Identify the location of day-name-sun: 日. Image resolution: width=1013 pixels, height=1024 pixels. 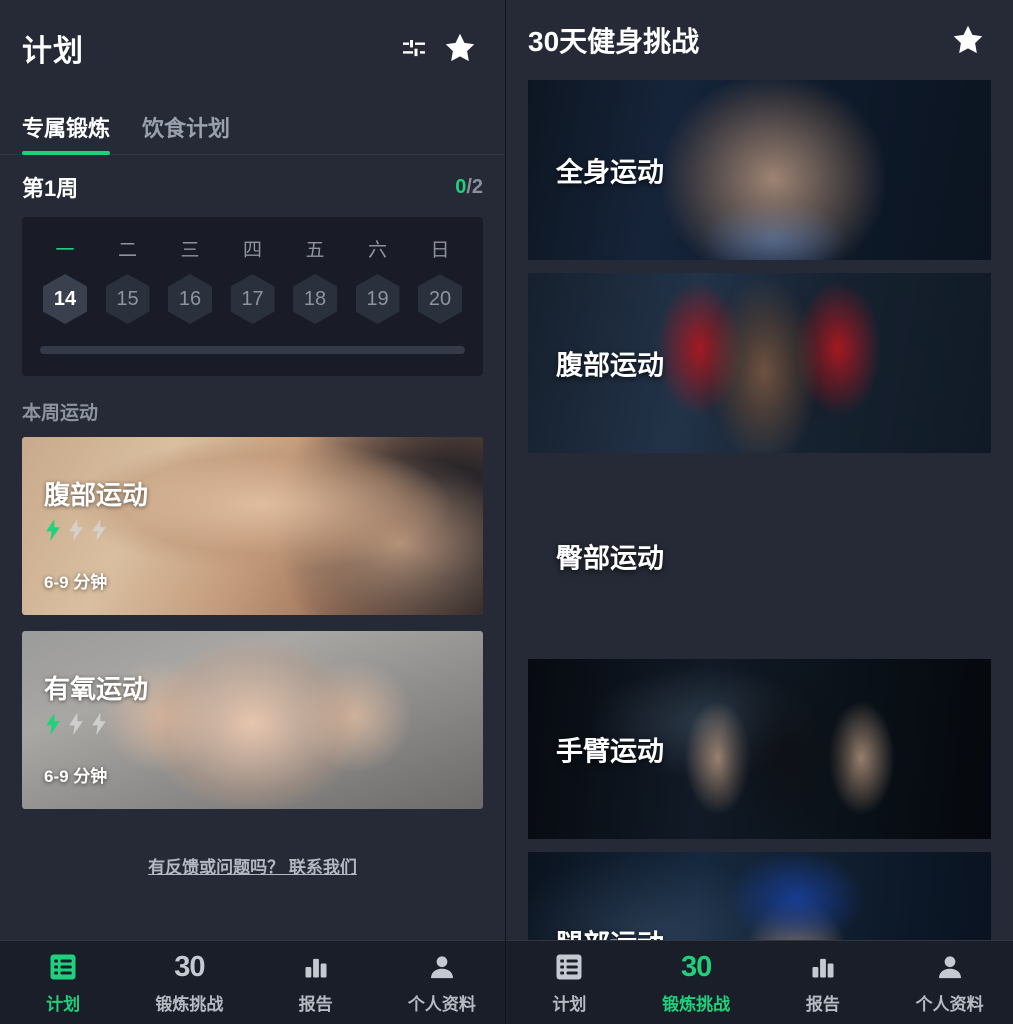
(440, 250).